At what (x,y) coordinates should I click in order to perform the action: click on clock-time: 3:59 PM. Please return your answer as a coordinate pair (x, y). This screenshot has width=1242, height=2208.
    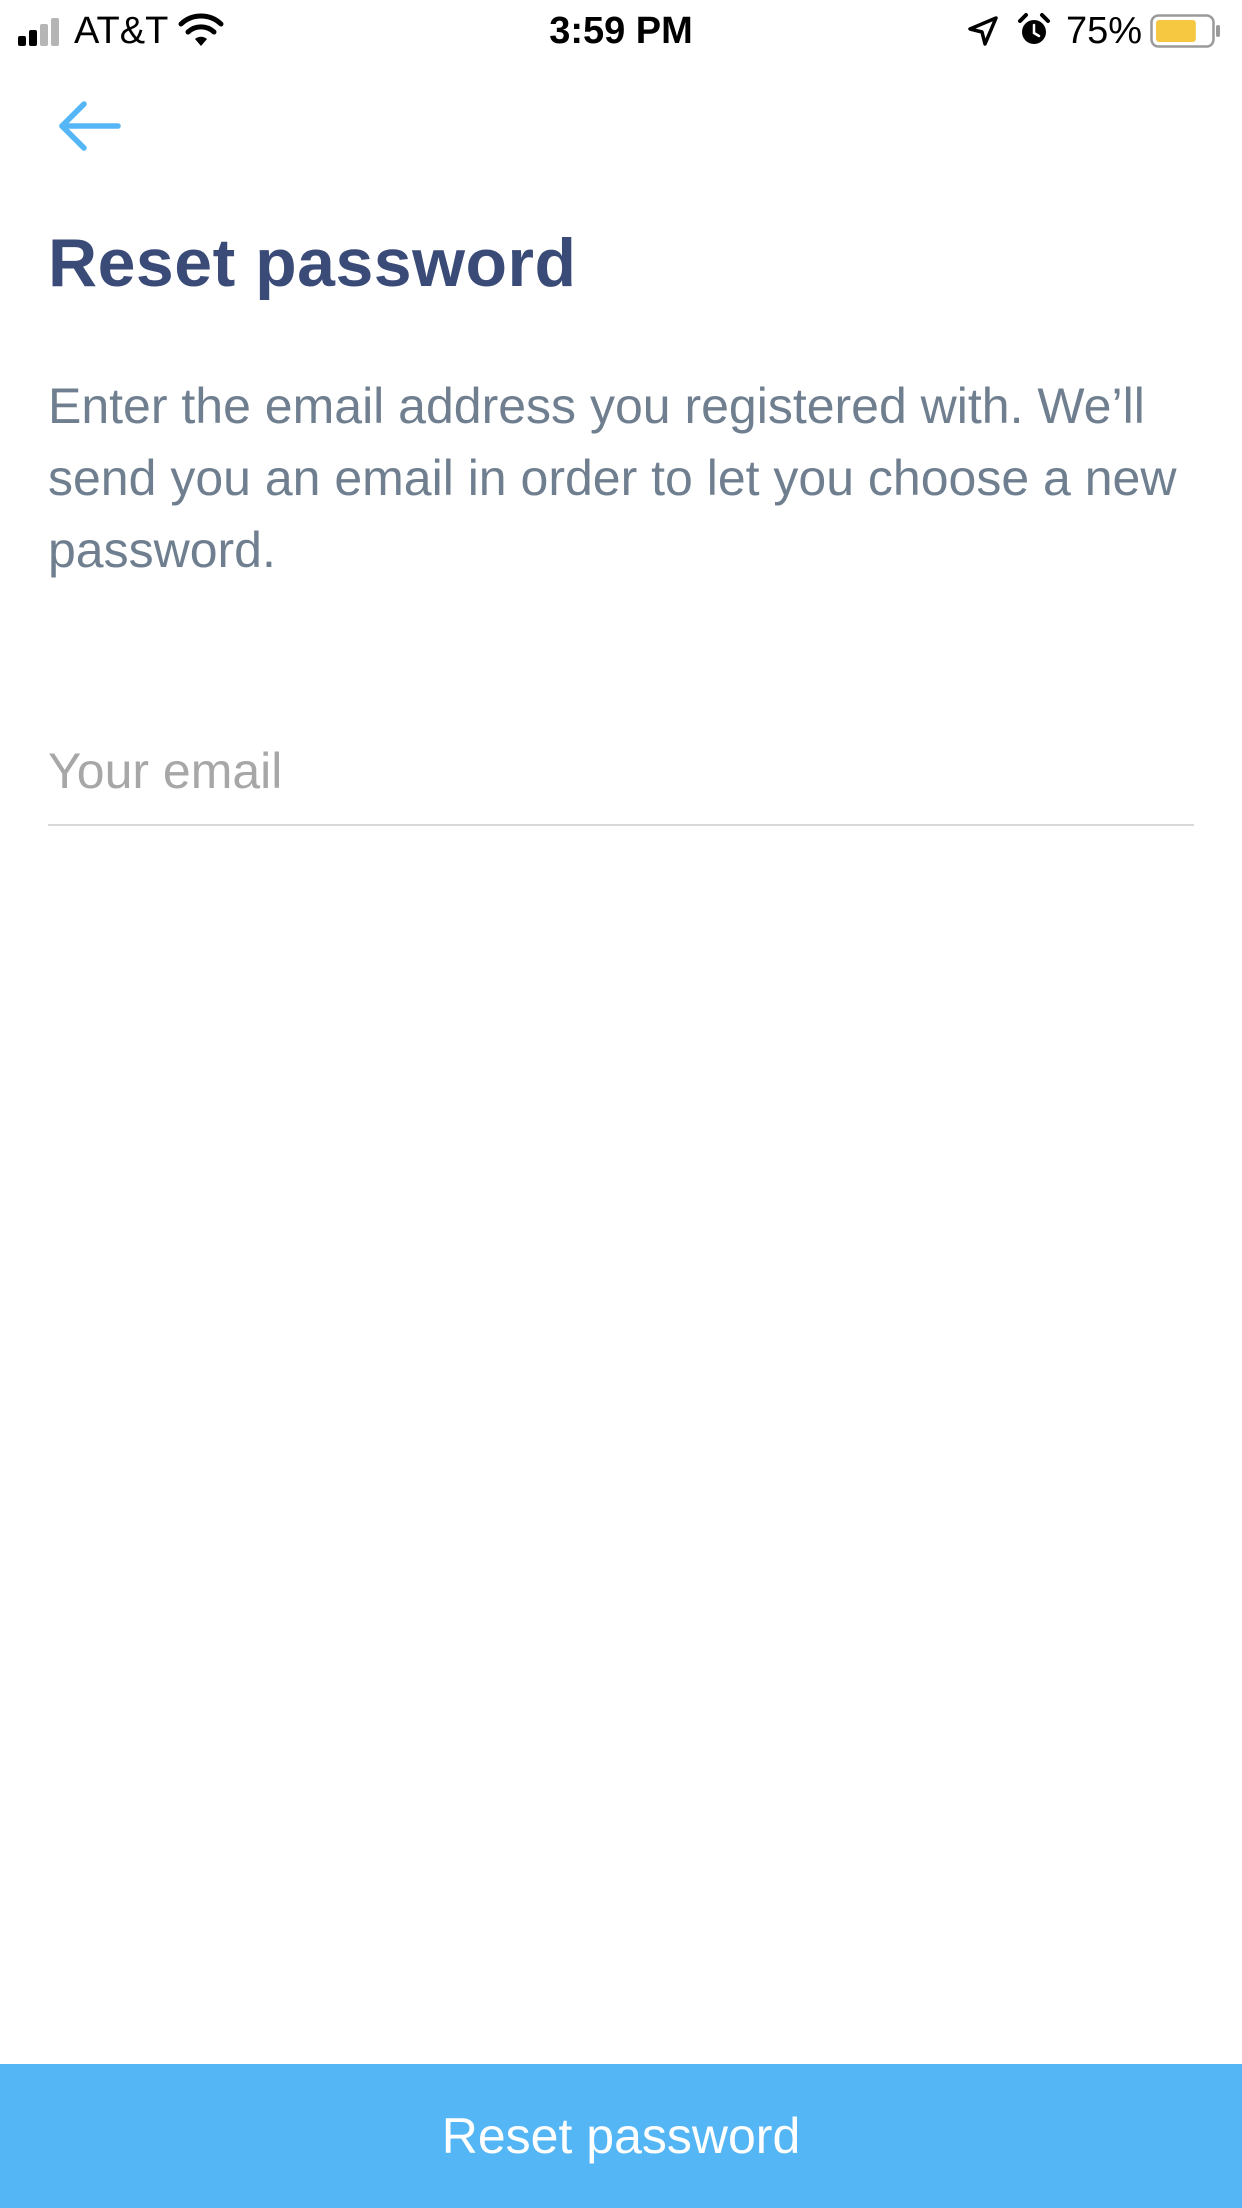
    Looking at the image, I should click on (621, 31).